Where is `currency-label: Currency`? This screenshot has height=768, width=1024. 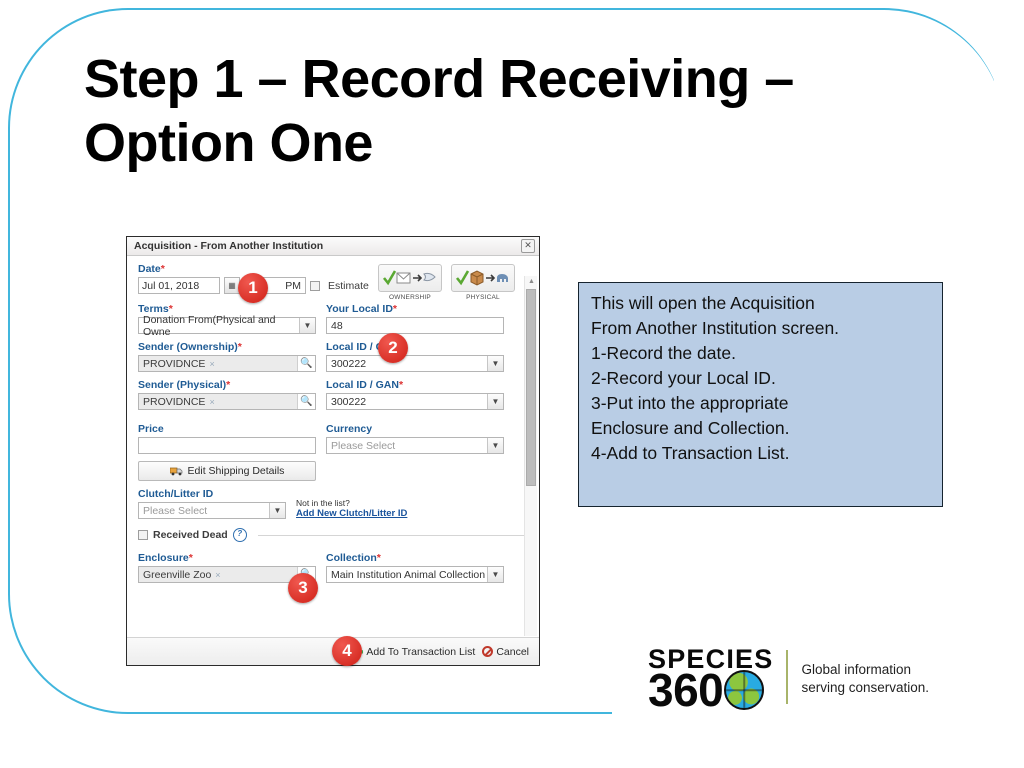 currency-label: Currency is located at coordinates (349, 429).